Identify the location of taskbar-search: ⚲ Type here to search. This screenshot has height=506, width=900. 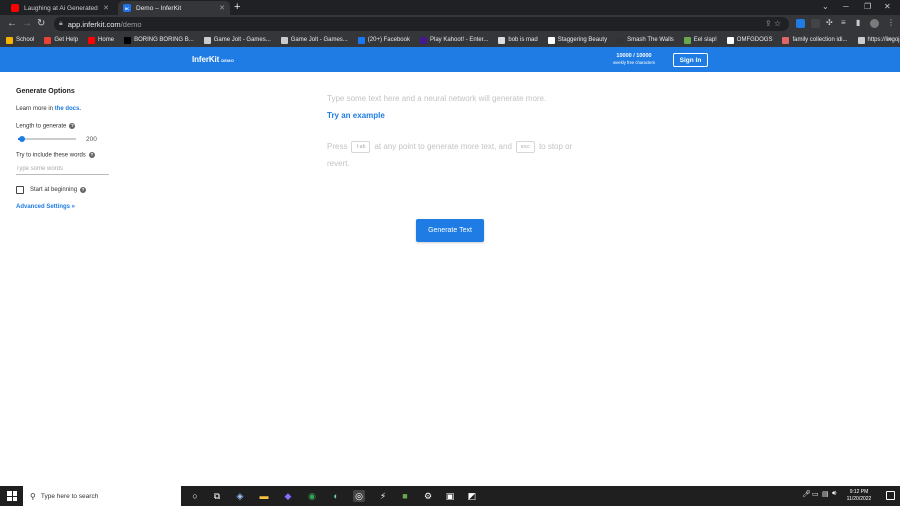
(102, 496).